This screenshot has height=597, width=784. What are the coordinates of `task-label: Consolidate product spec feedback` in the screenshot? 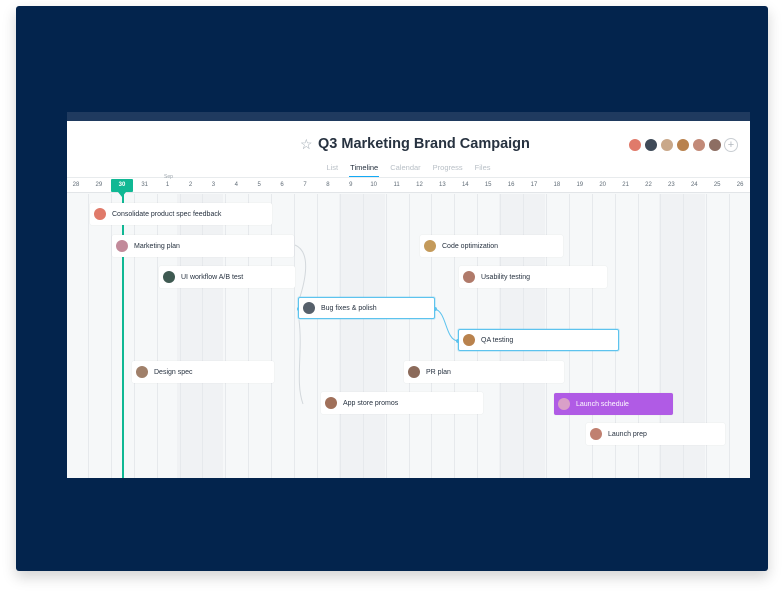 It's located at (167, 214).